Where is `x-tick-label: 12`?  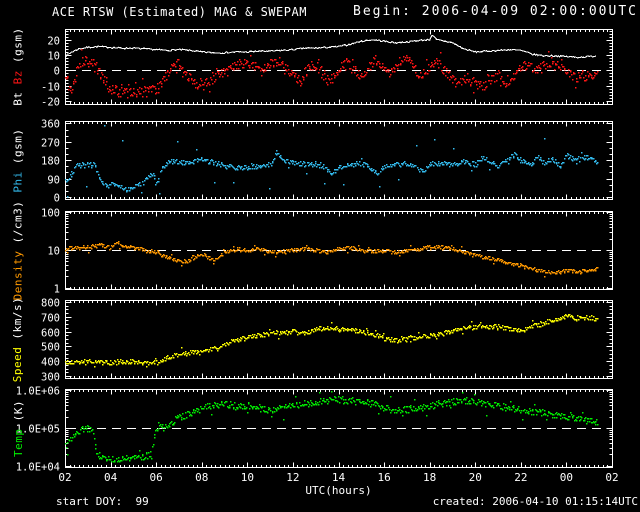 x-tick-label: 12 is located at coordinates (292, 477).